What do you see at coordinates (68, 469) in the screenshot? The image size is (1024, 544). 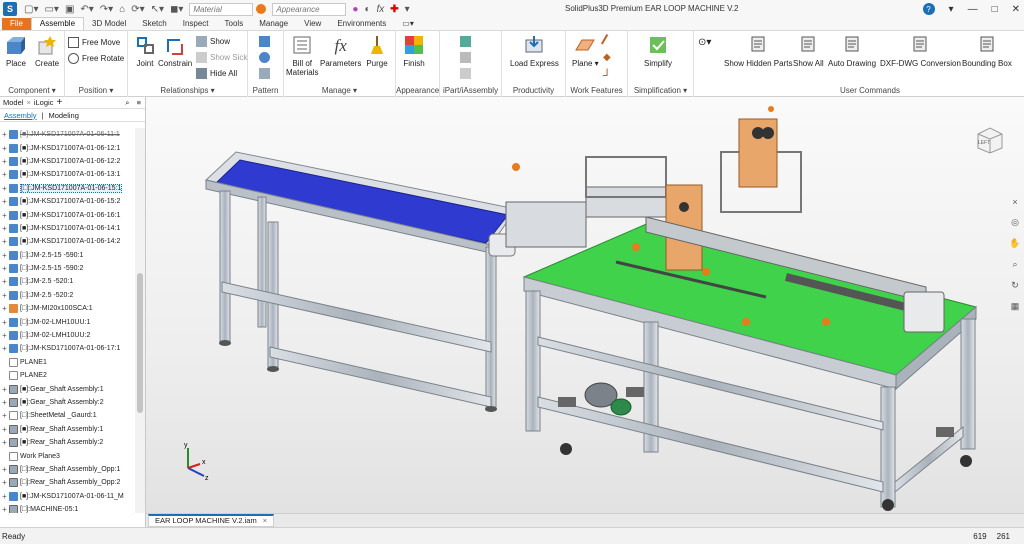 I see `tree-item: + [□]:Rear_Shaft Assembly_Opp:1` at bounding box center [68, 469].